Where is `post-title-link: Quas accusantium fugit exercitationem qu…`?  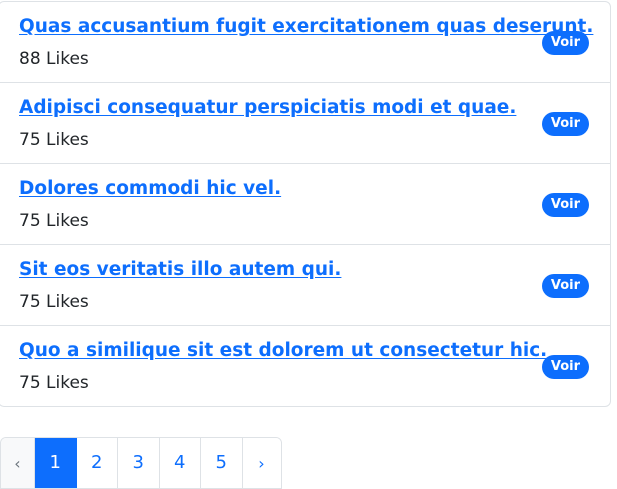 post-title-link: Quas accusantium fugit exercitationem qu… is located at coordinates (306, 26).